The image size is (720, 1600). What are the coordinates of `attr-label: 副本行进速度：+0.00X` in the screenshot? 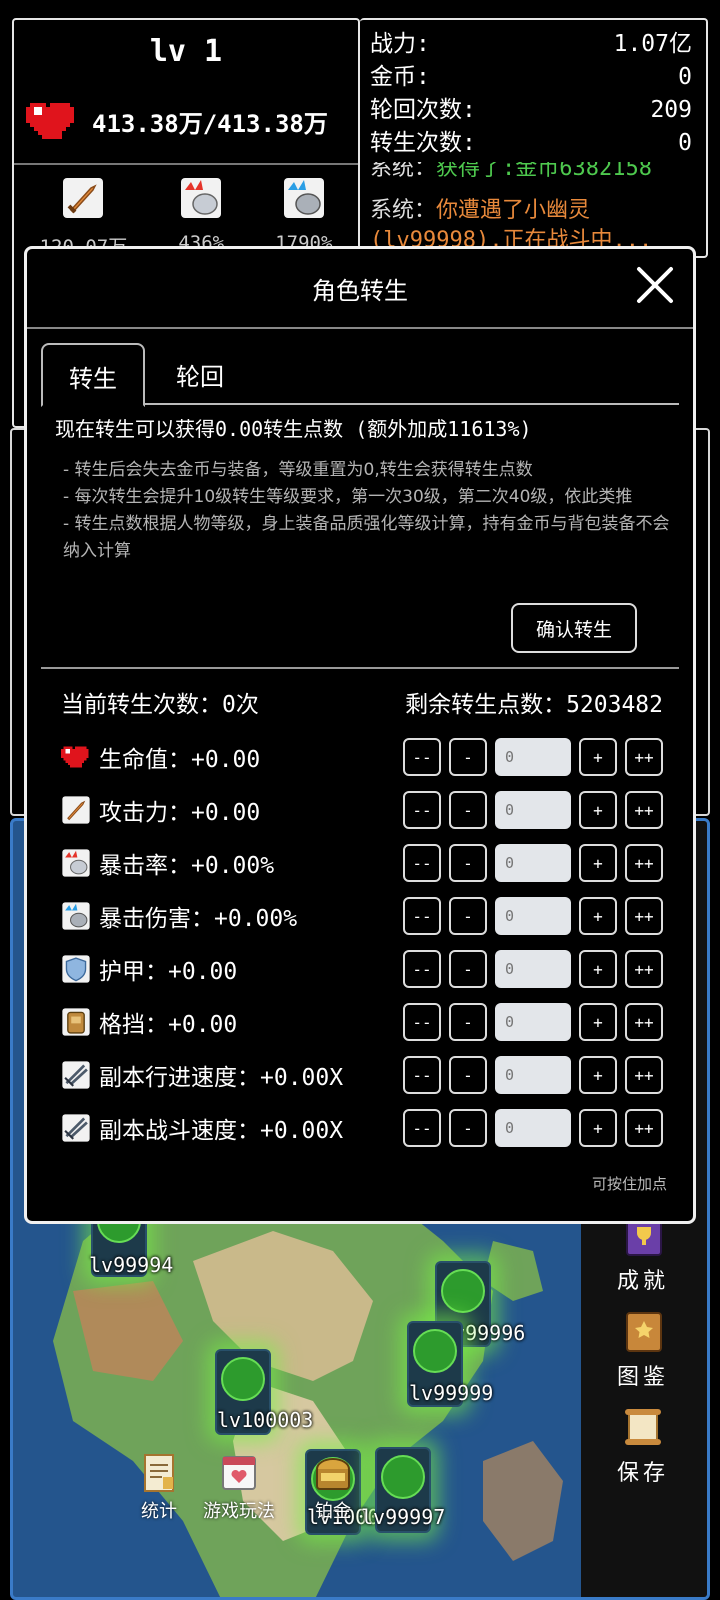 It's located at (221, 1078).